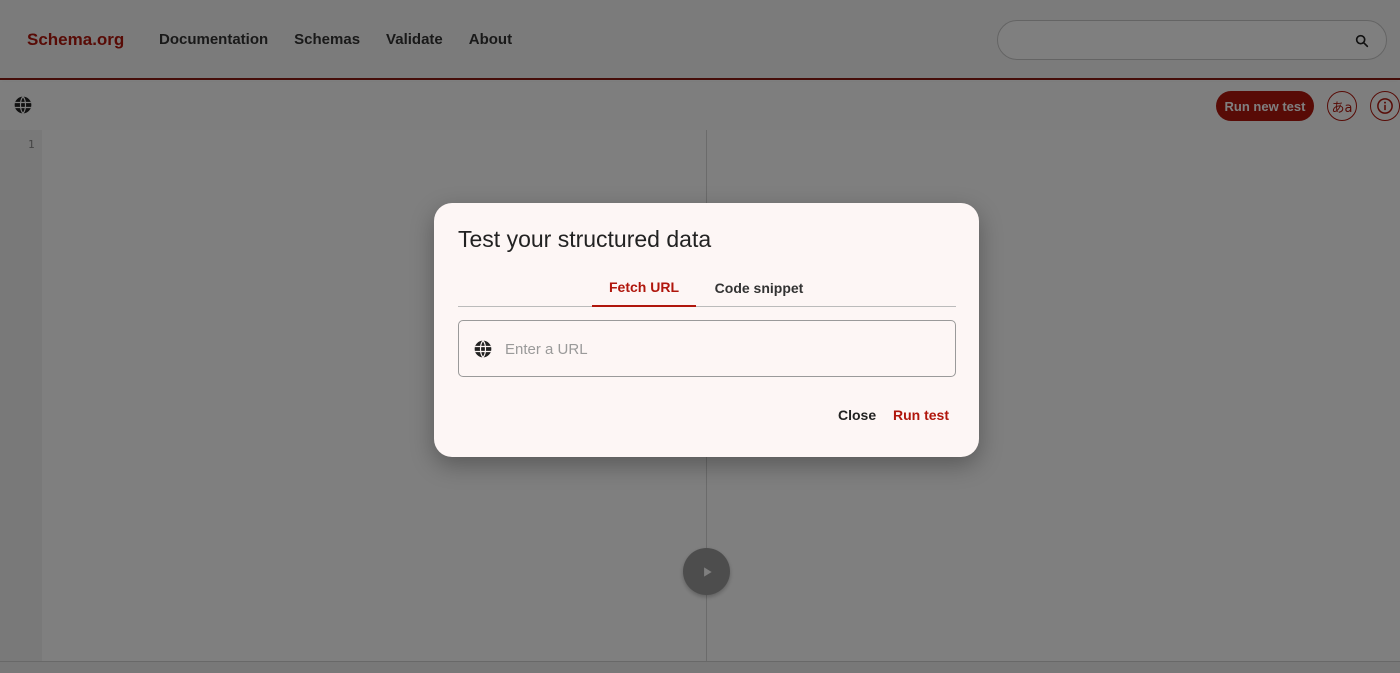 Image resolution: width=1400 pixels, height=673 pixels. What do you see at coordinates (585, 239) in the screenshot?
I see `dialog-title: Test your structured data` at bounding box center [585, 239].